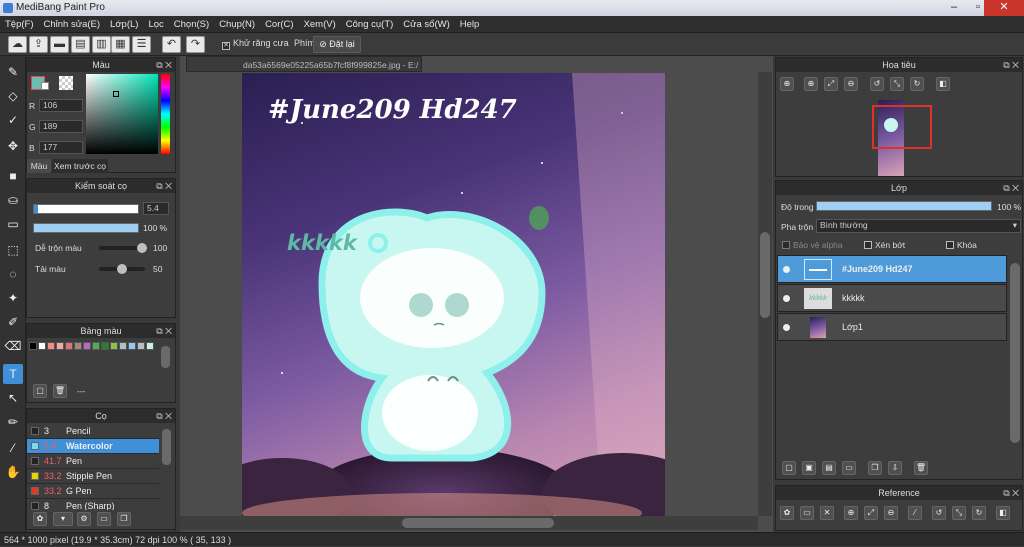 The height and width of the screenshot is (547, 1024). I want to click on reference-rotate-left-icon: ↺, so click(939, 513).